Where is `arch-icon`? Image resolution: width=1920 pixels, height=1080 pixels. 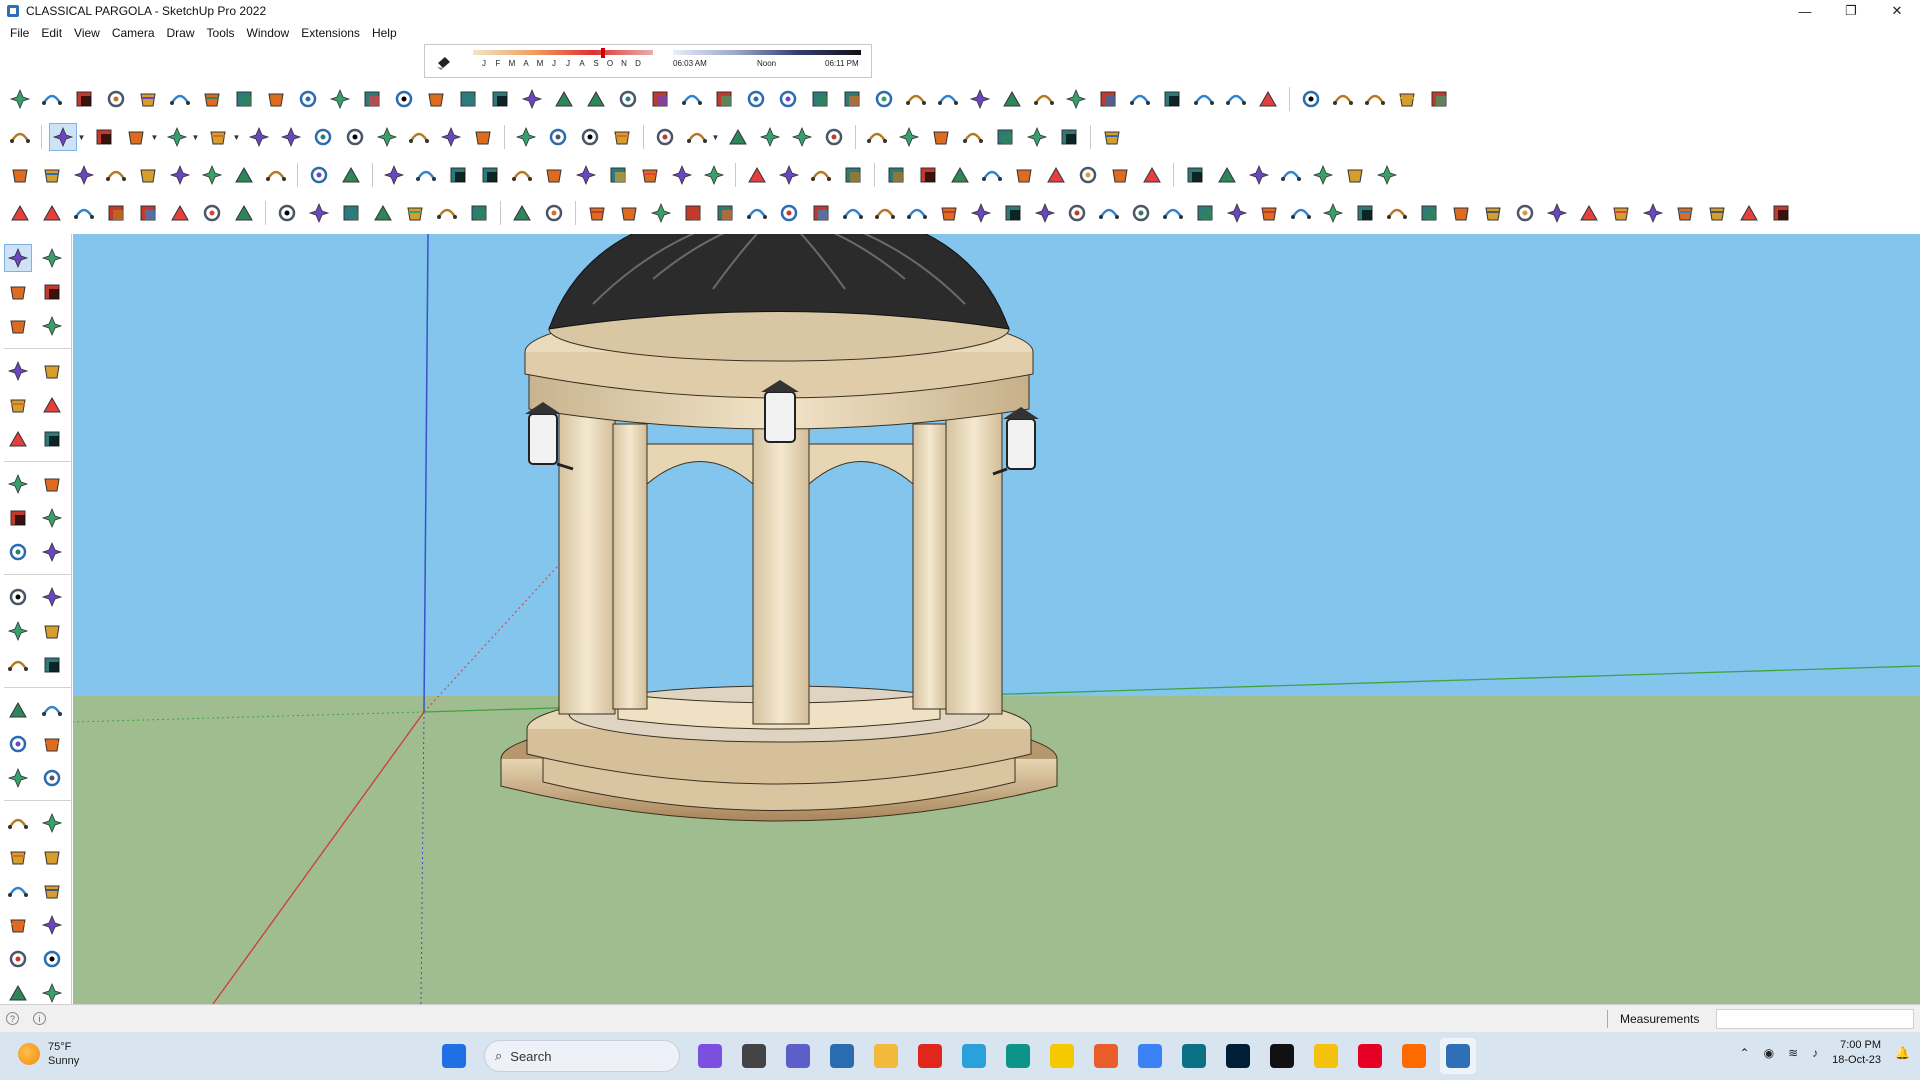
arch-icon is located at coordinates (468, 99).